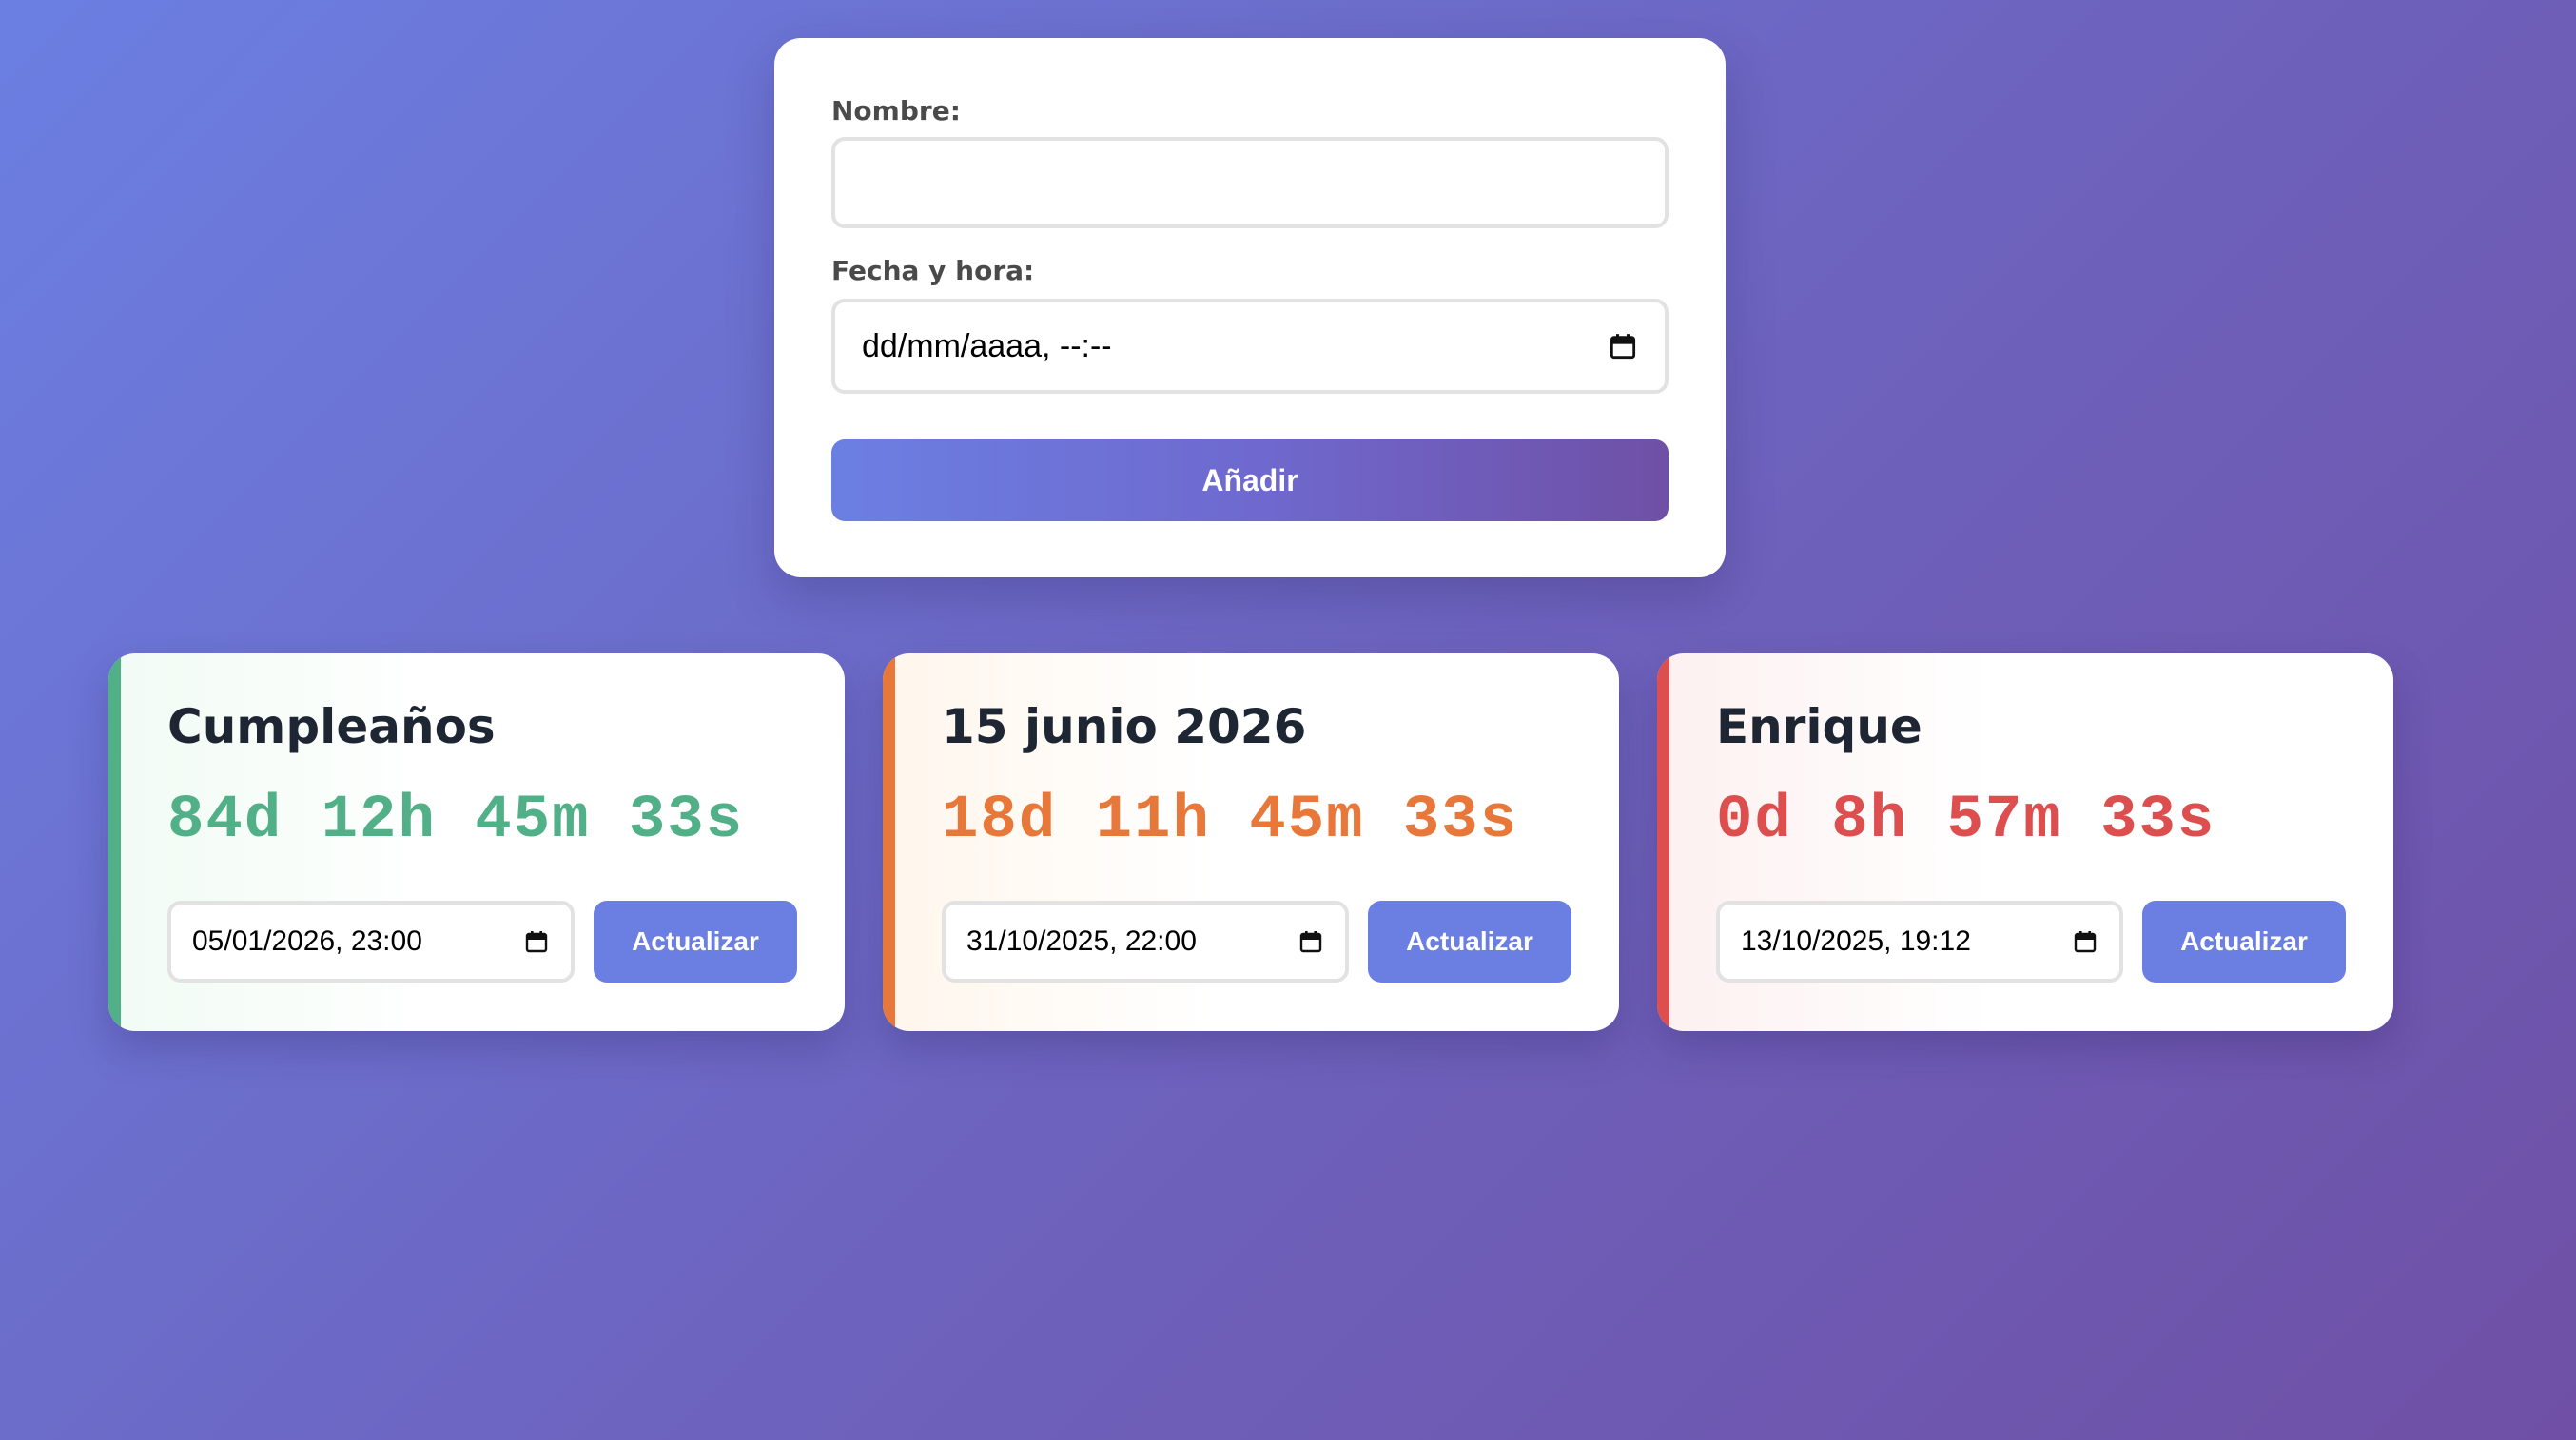  I want to click on card-datetime-input: 31/10/2025, 22:00, so click(1146, 942).